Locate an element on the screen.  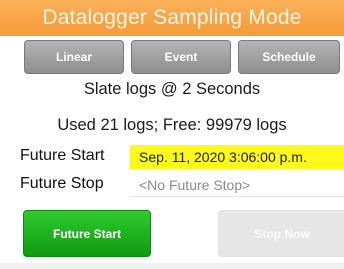
sampling-mode-tabs: Linear Event Schedule is located at coordinates (172, 58).